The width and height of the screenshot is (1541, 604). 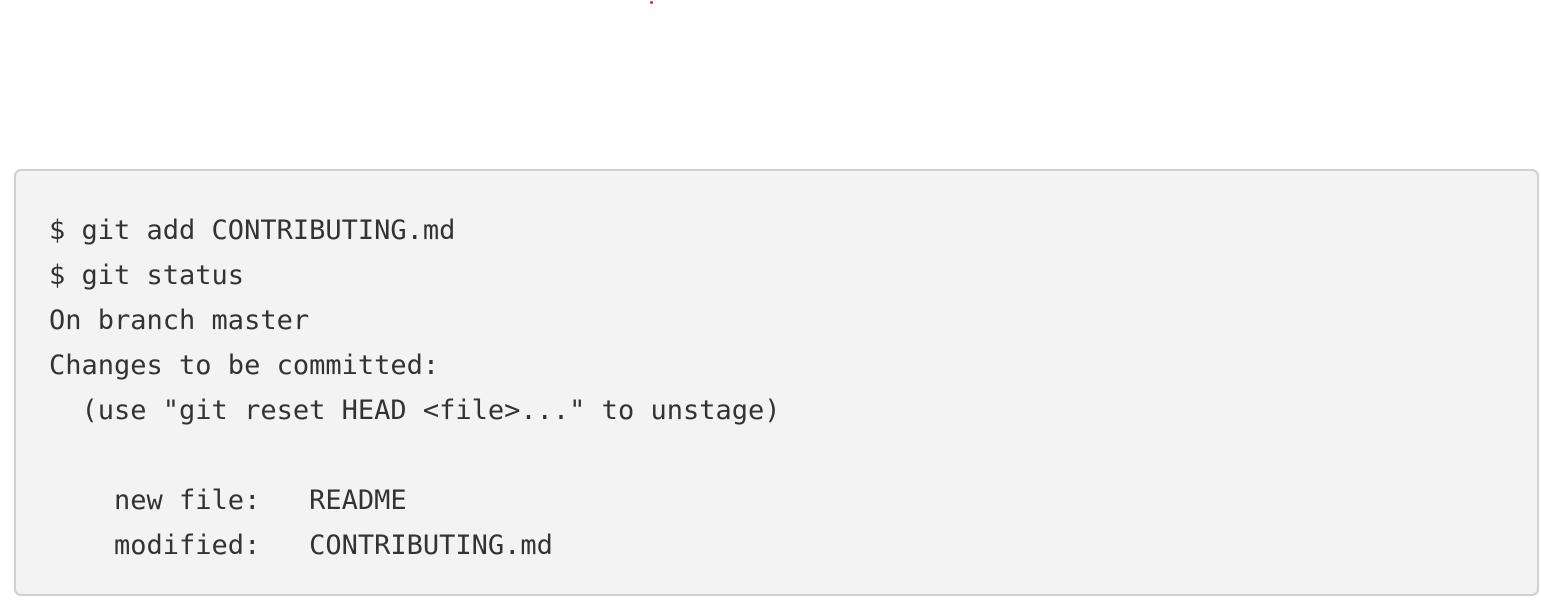 What do you see at coordinates (228, 500) in the screenshot?
I see `terminal-line: new file: README` at bounding box center [228, 500].